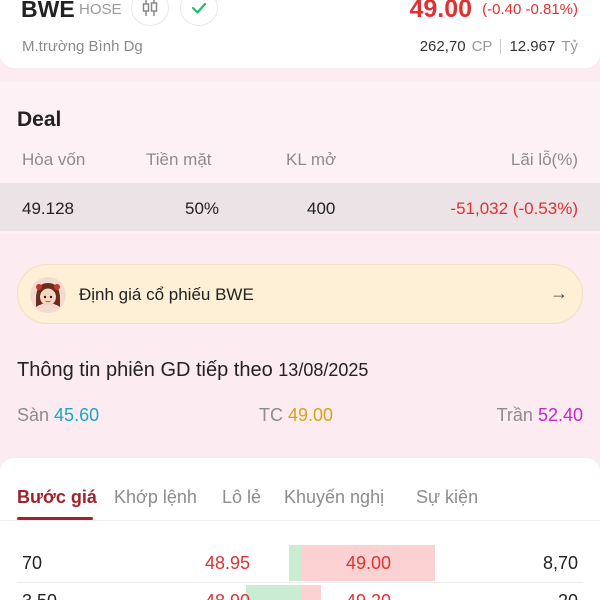 The image size is (600, 600). What do you see at coordinates (568, 595) in the screenshot?
I see `ask-volume: 20` at bounding box center [568, 595].